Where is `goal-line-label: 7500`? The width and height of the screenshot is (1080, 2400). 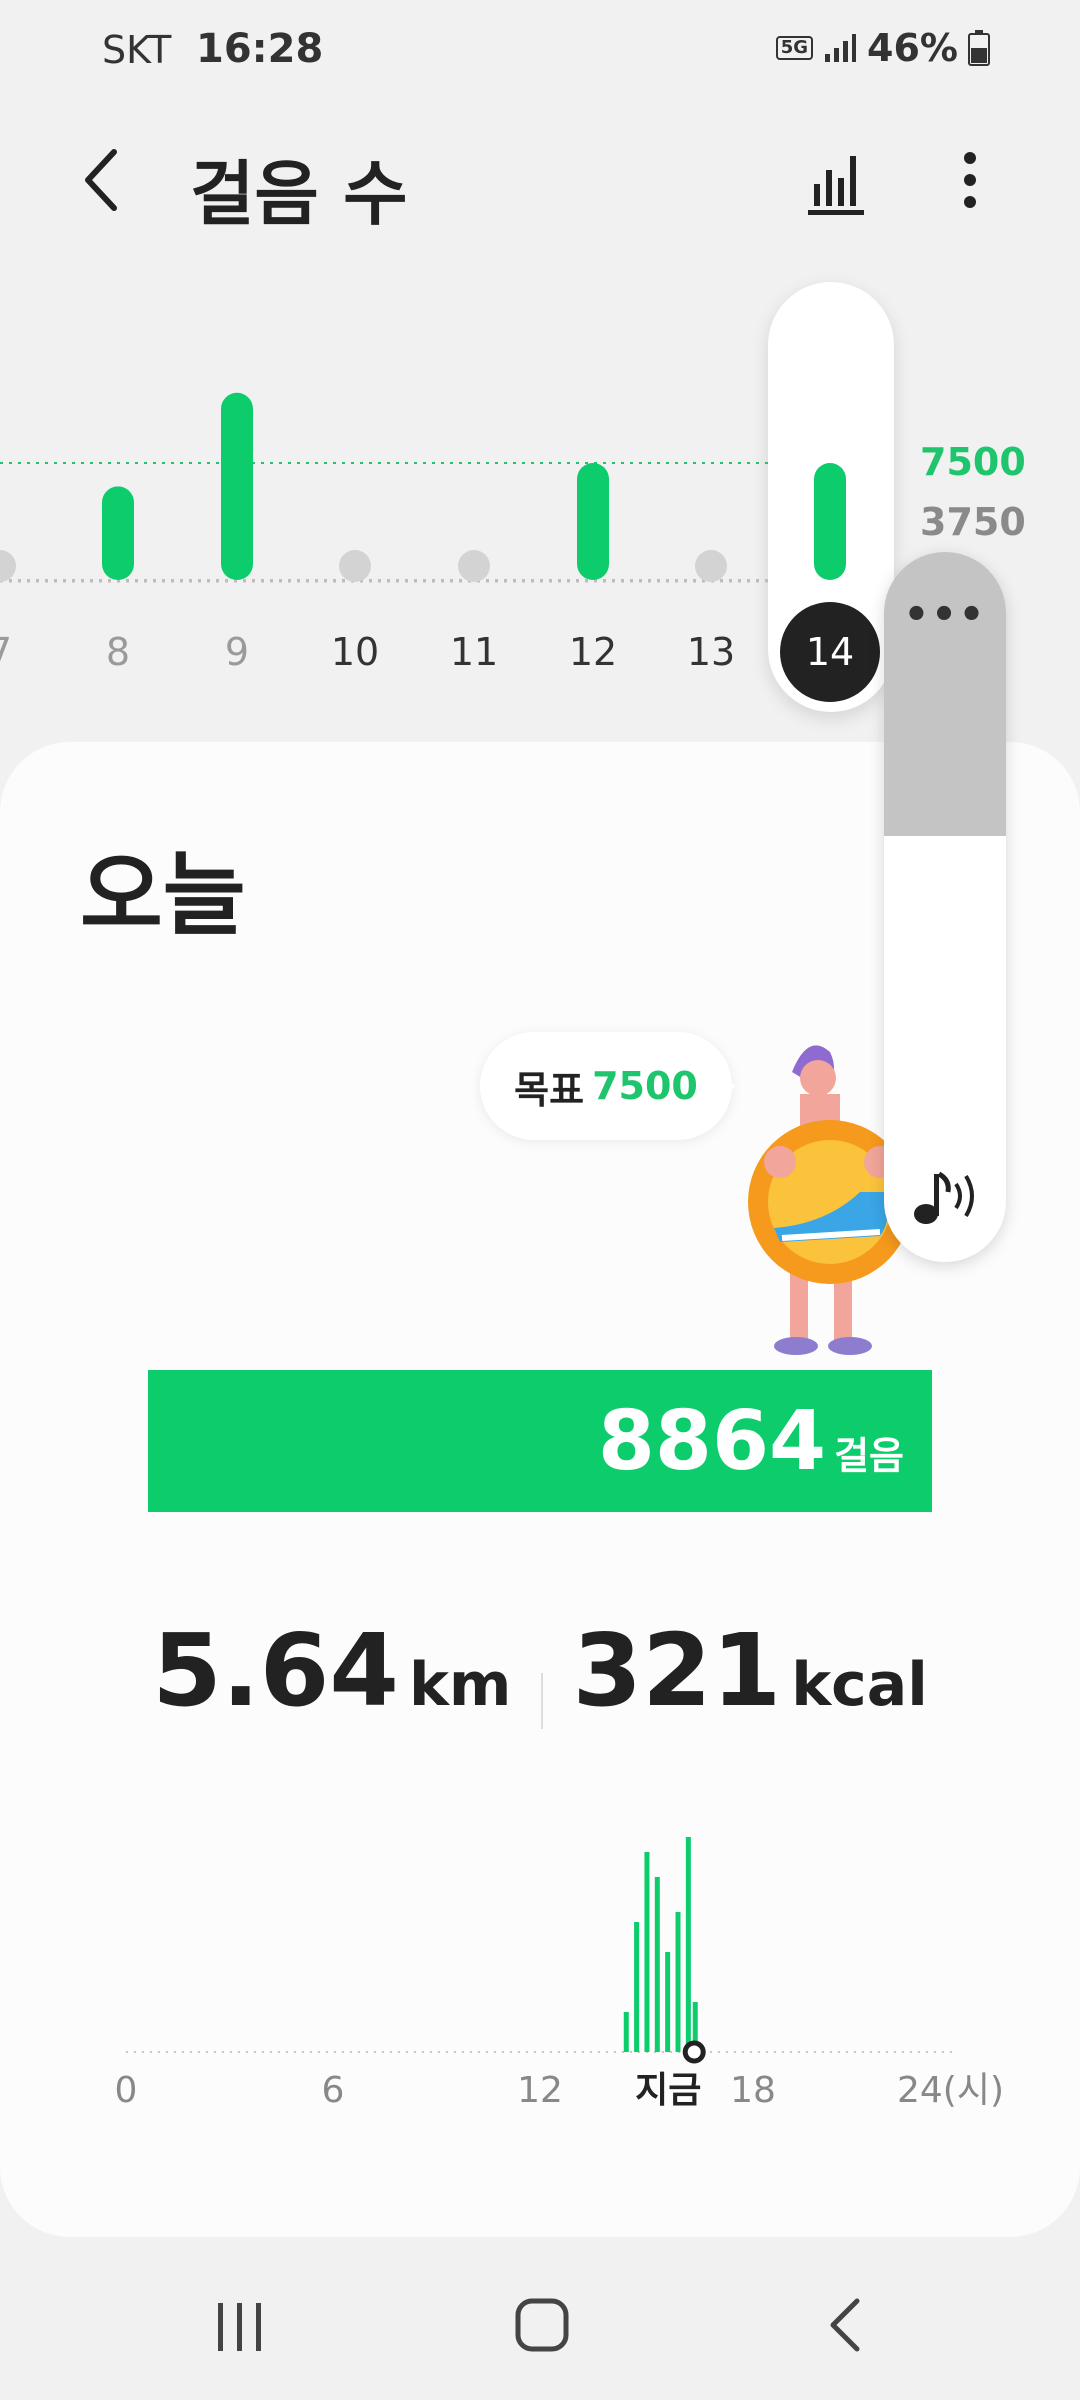 goal-line-label: 7500 is located at coordinates (973, 462).